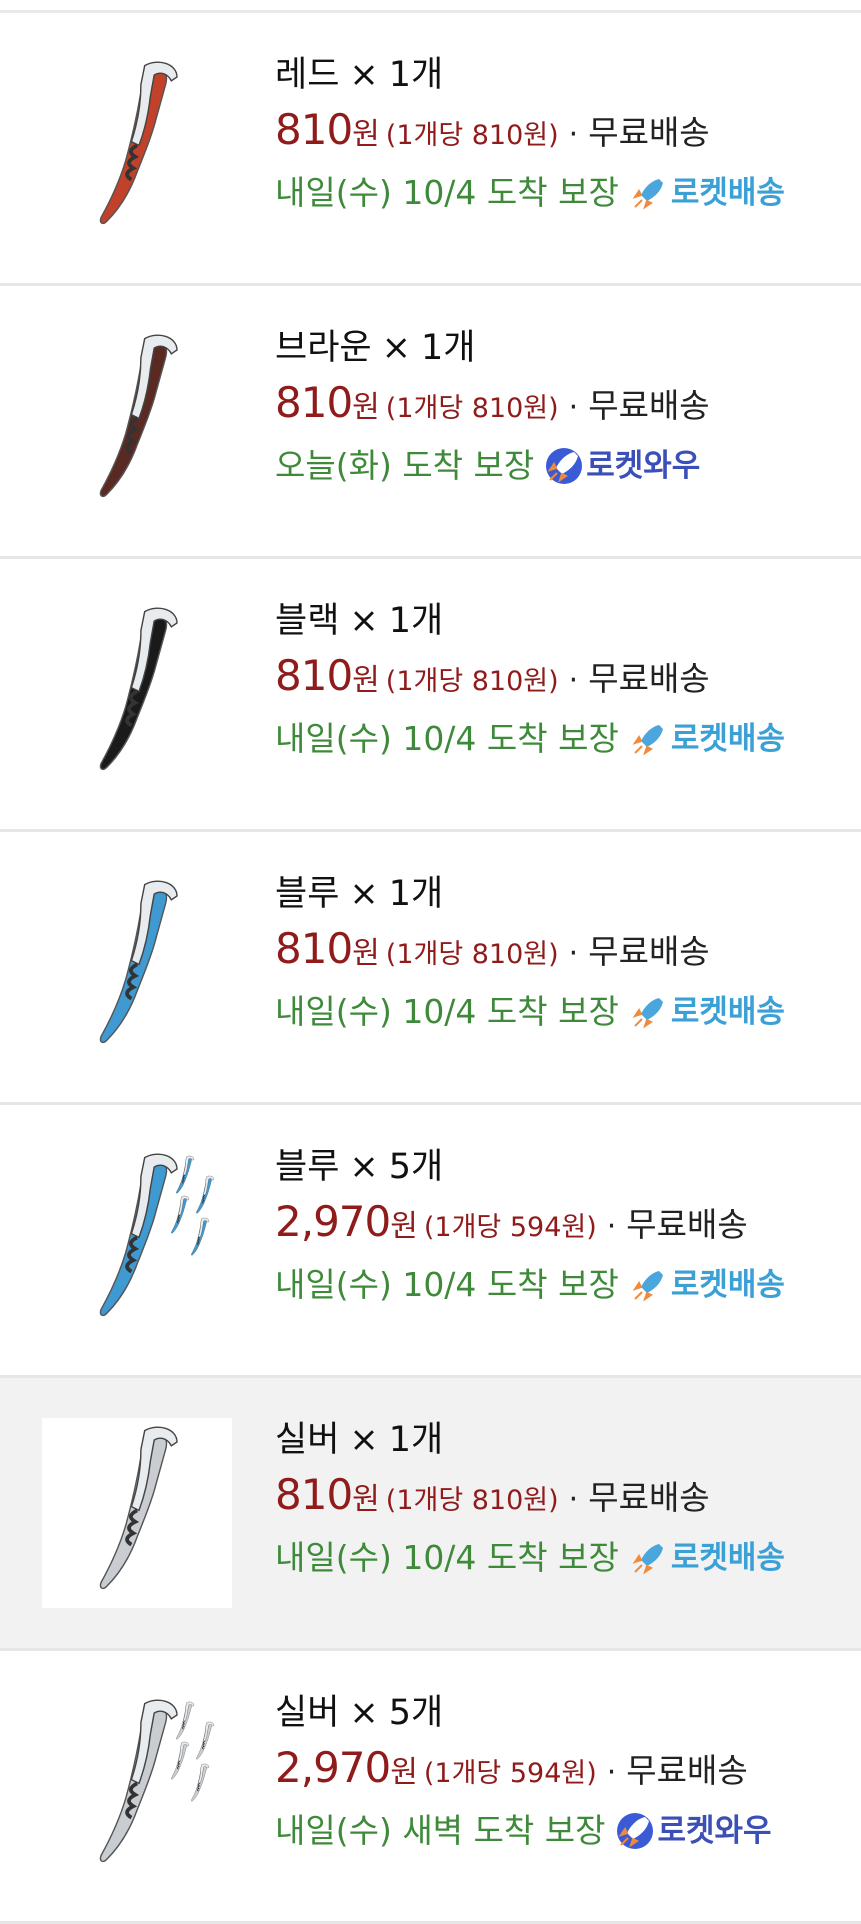 Image resolution: width=861 pixels, height=1924 pixels. Describe the element at coordinates (563, 894) in the screenshot. I see `option-title: 블루 × 1개` at that location.